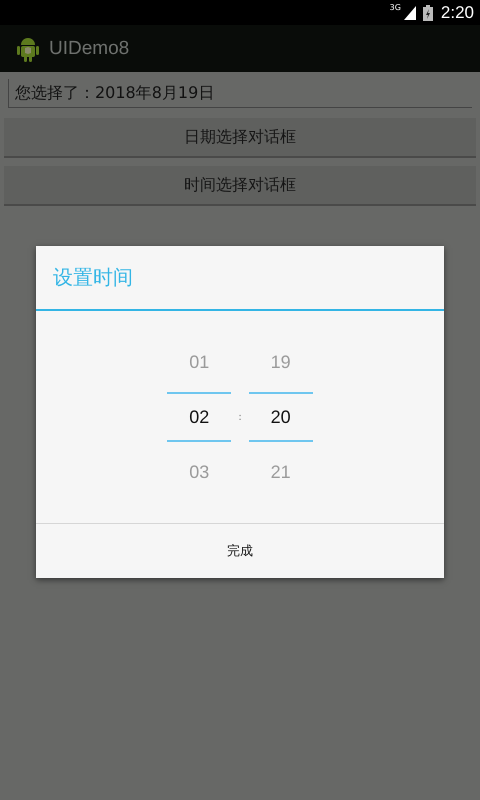  What do you see at coordinates (280, 472) in the screenshot?
I see `picker-value: 21` at bounding box center [280, 472].